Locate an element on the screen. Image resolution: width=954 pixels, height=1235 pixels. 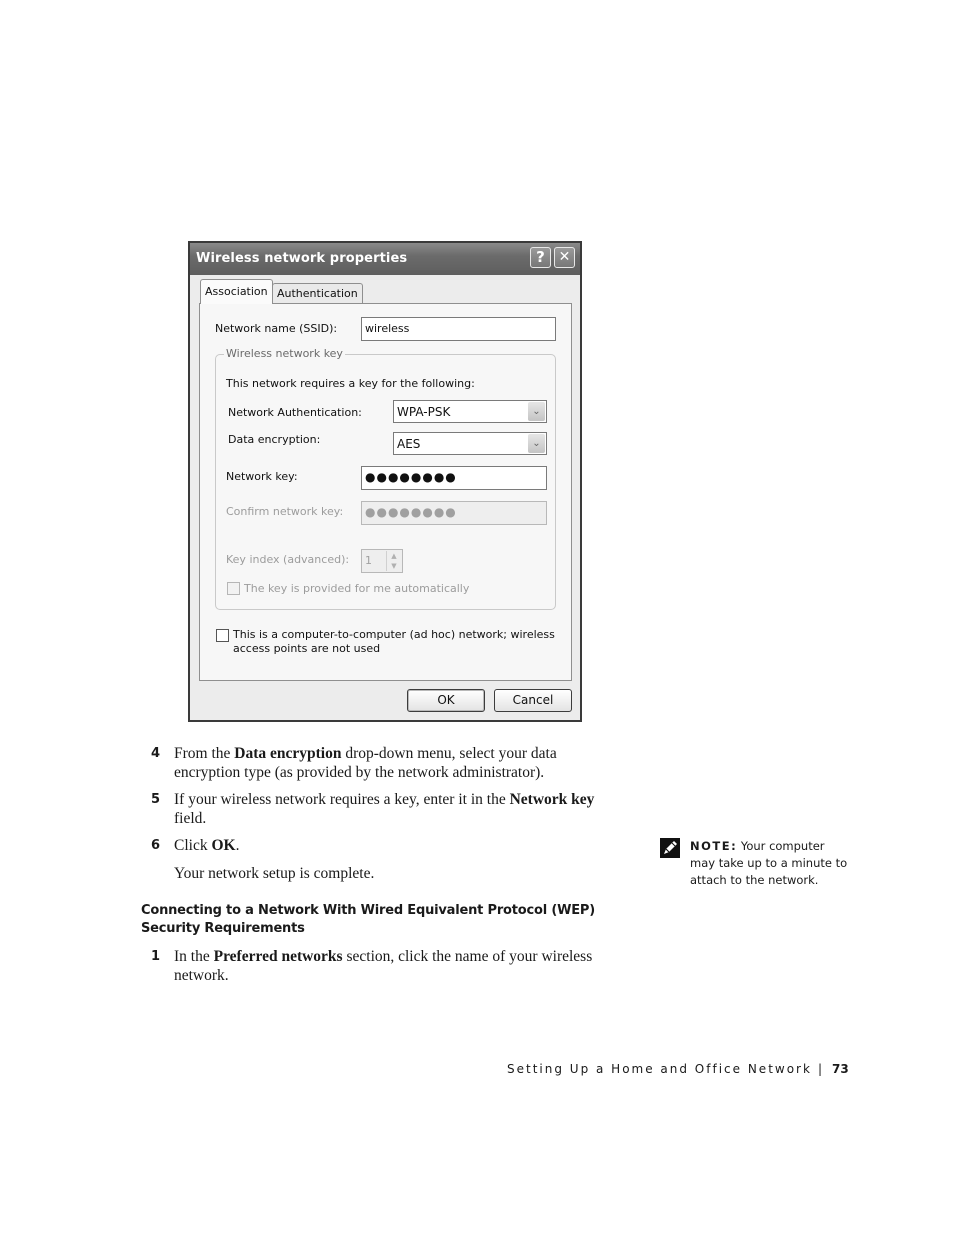
auto-key-label: The key is provided for me automatically is located at coordinates (357, 588).